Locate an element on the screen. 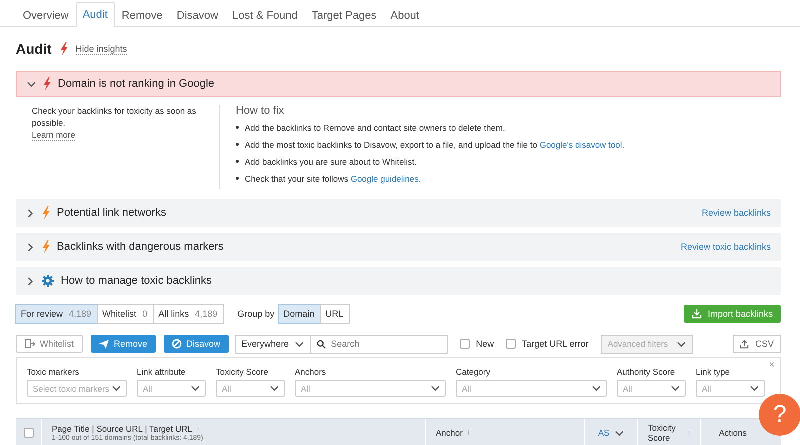 This screenshot has height=445, width=800. filter-label: Authority Score is located at coordinates (646, 372).